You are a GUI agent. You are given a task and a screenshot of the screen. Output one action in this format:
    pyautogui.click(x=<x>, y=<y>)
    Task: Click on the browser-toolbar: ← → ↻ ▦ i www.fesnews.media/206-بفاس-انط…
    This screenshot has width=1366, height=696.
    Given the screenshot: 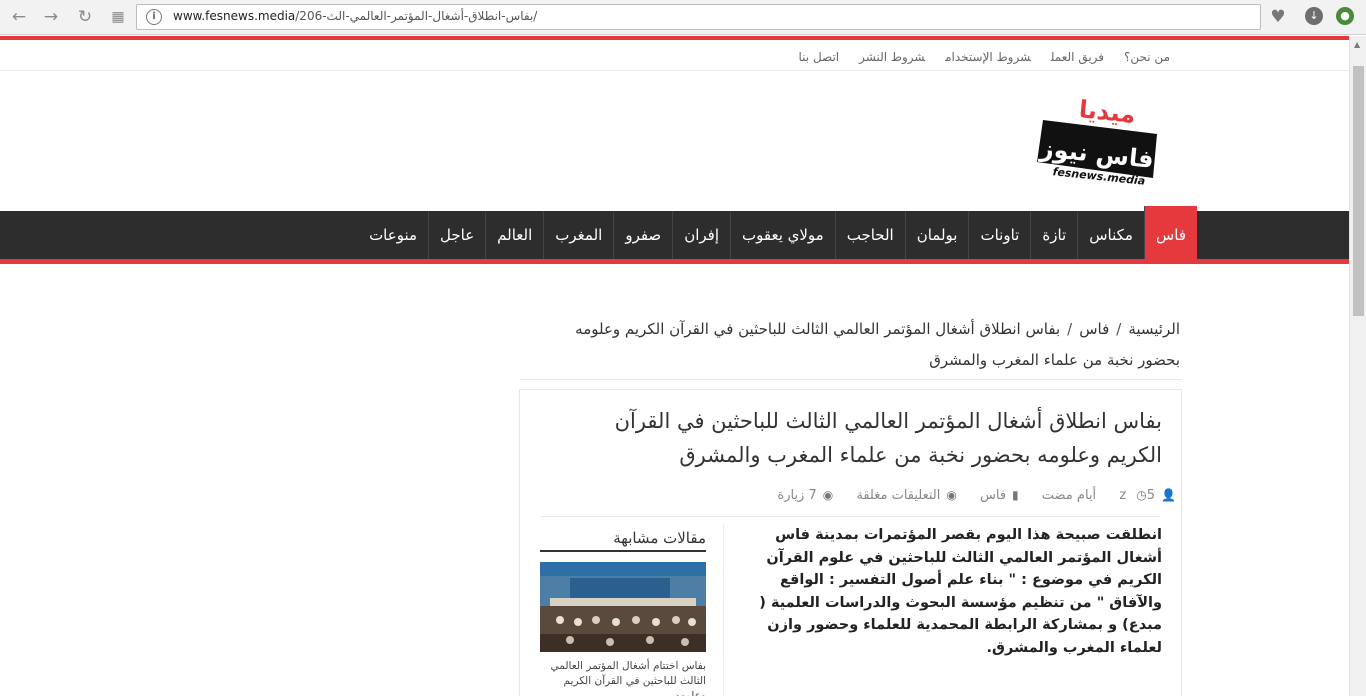 What is the action you would take?
    pyautogui.click(x=683, y=17)
    